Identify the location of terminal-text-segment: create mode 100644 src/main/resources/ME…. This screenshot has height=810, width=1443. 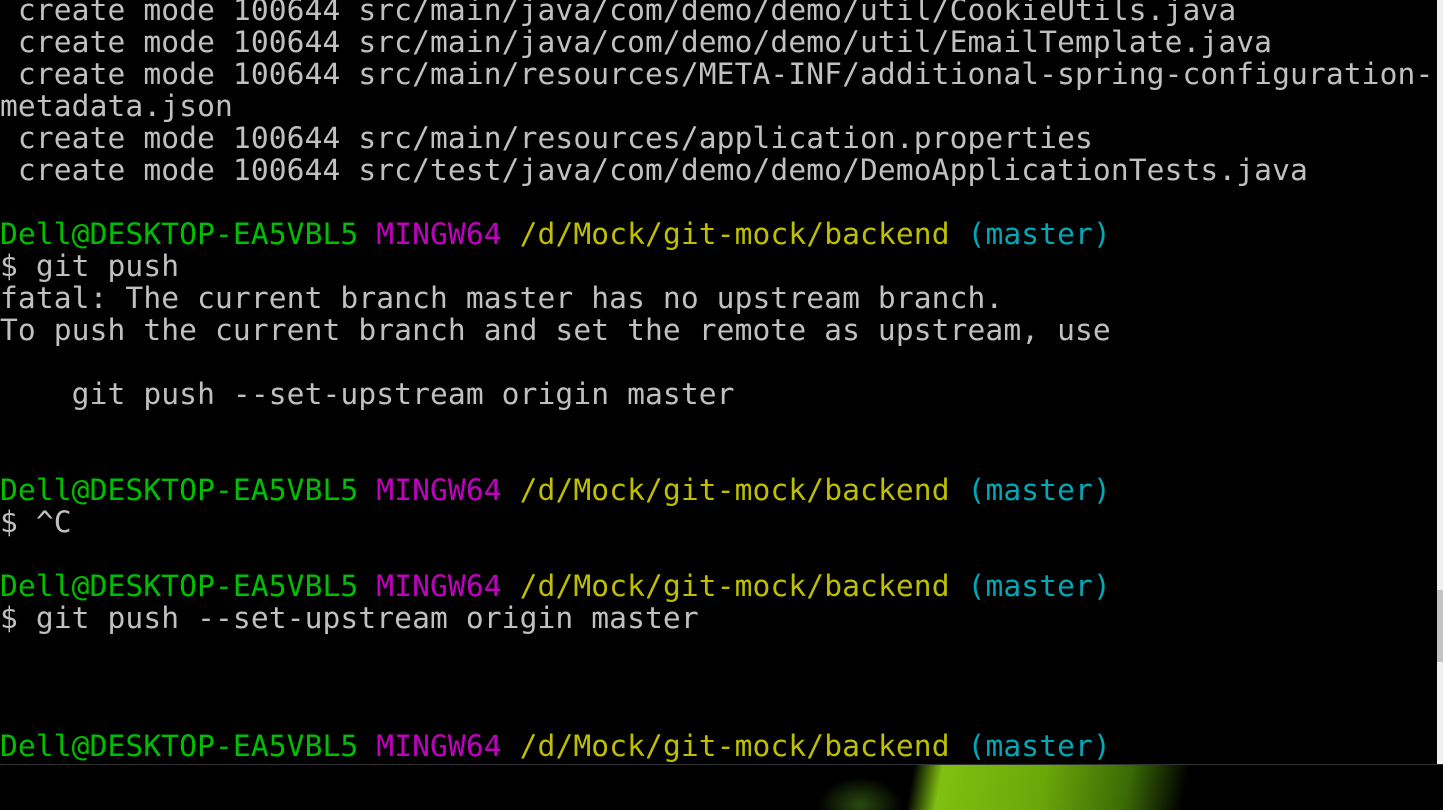
(717, 74).